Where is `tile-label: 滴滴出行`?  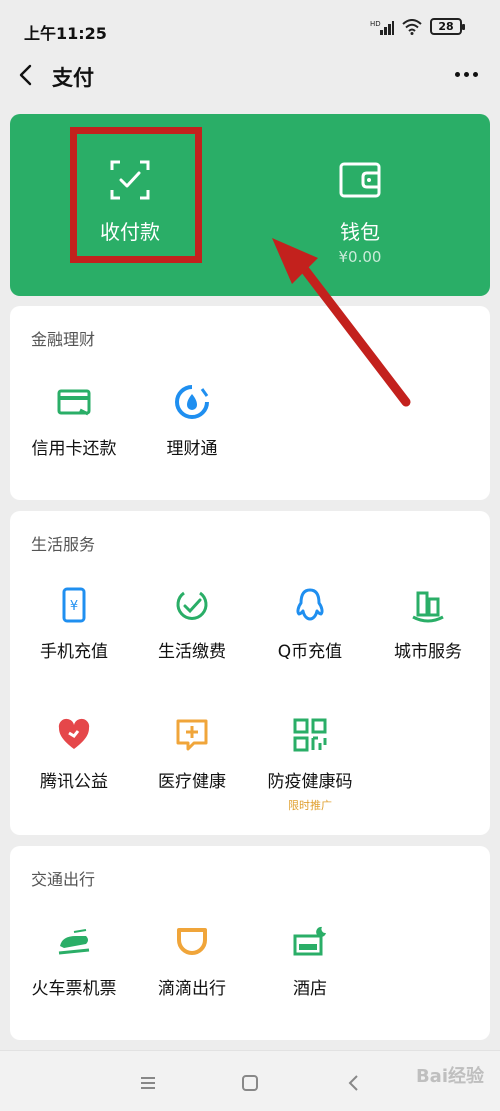 tile-label: 滴滴出行 is located at coordinates (192, 989).